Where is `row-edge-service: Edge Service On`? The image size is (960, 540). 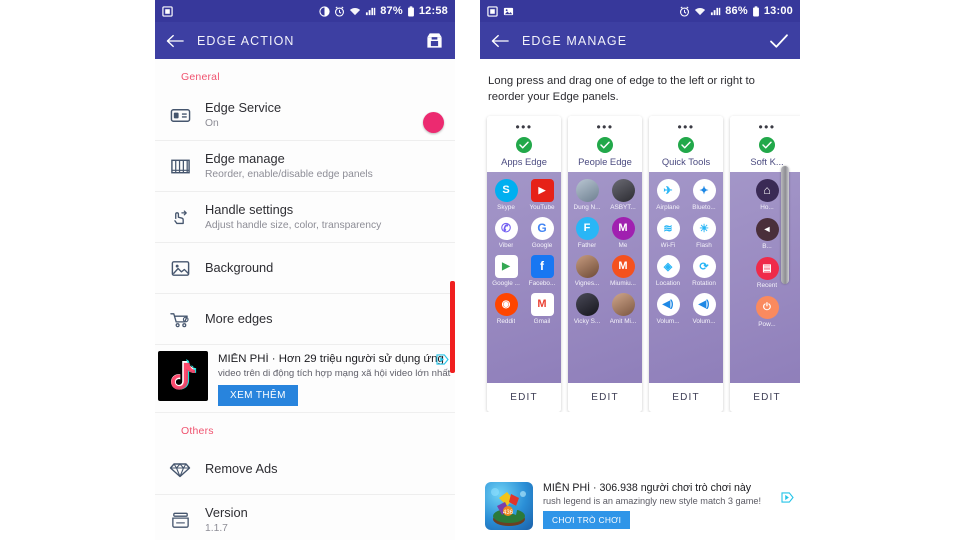
row-edge-service: Edge Service On is located at coordinates (305, 115).